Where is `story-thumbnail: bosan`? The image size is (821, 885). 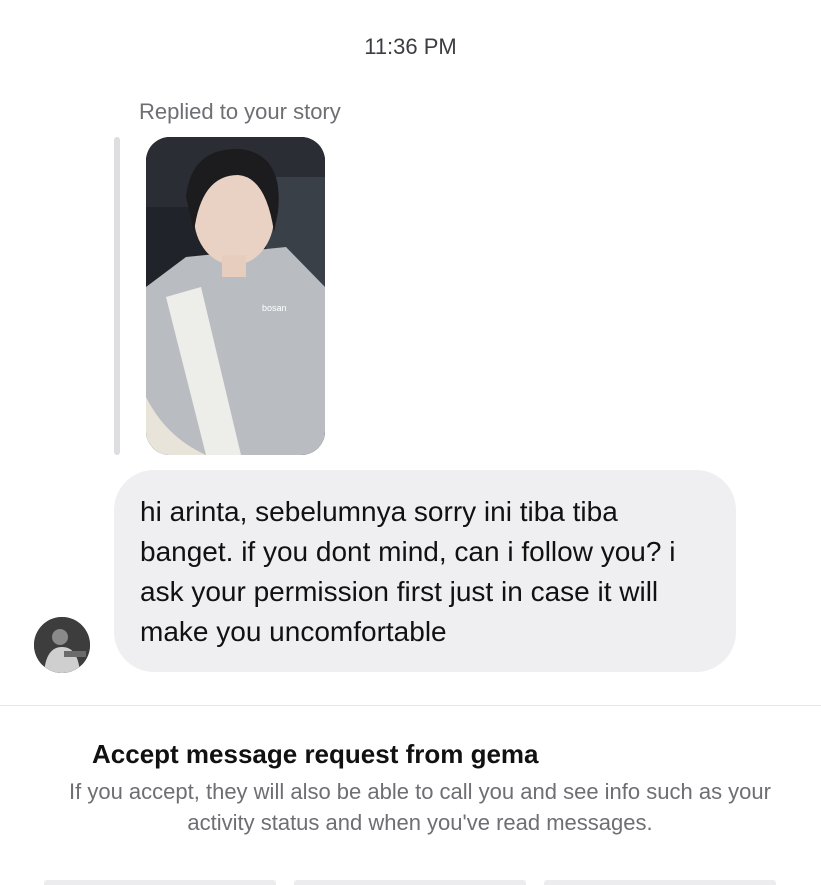 story-thumbnail: bosan is located at coordinates (235, 296).